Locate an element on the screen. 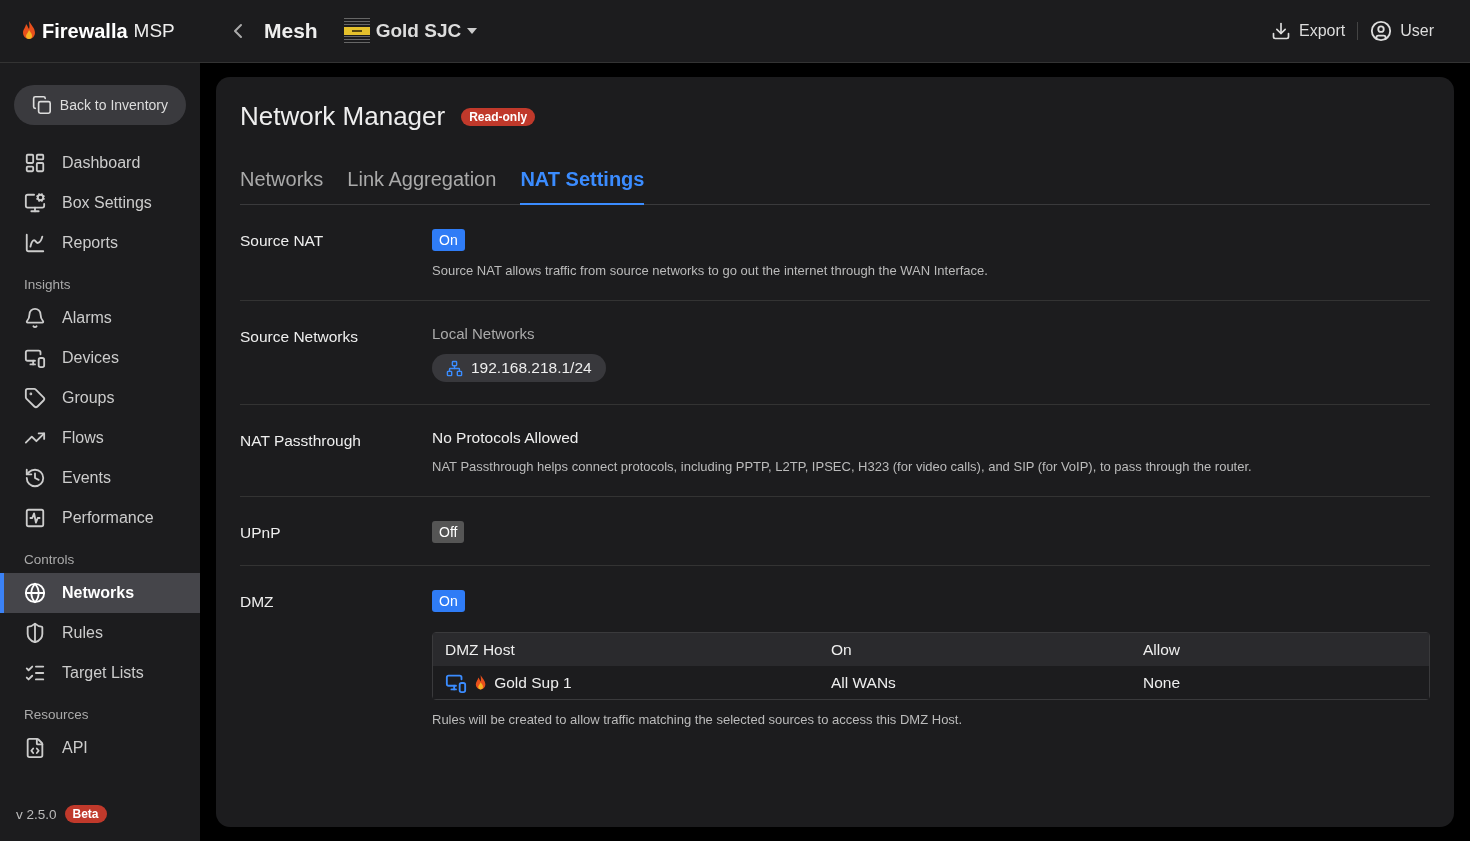 The width and height of the screenshot is (1470, 841). beta-badge: Beta is located at coordinates (85, 814).